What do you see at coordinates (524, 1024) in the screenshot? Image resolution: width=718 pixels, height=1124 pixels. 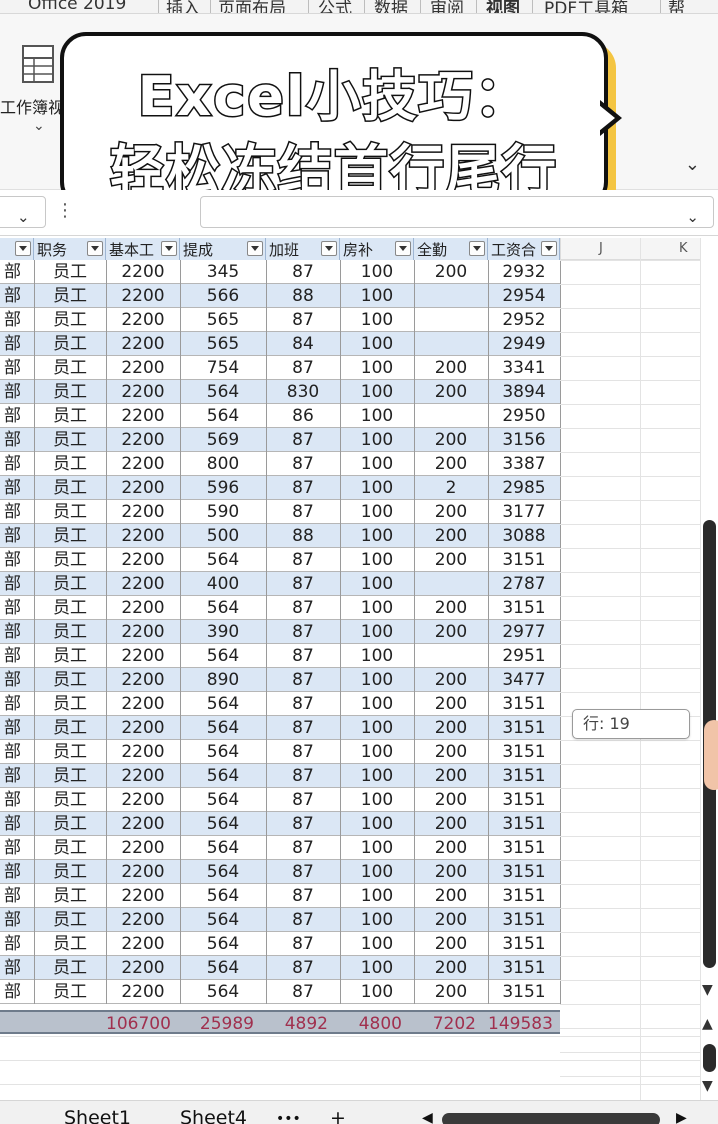 I see `total-salary: 149583` at bounding box center [524, 1024].